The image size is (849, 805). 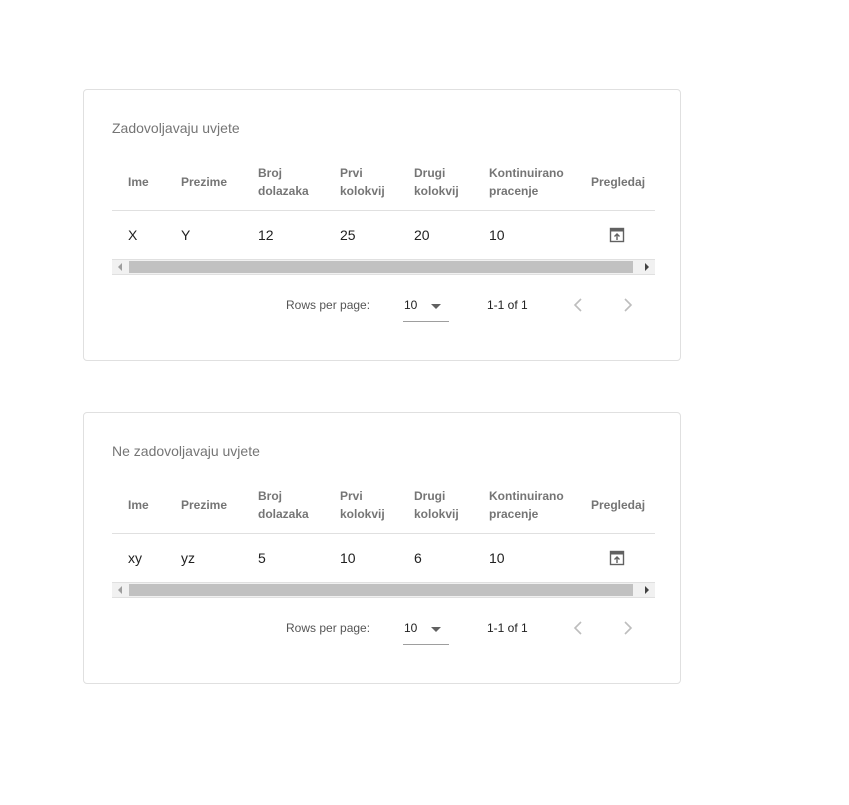 What do you see at coordinates (422, 235) in the screenshot?
I see `cell-drugi-kolokvij: 20` at bounding box center [422, 235].